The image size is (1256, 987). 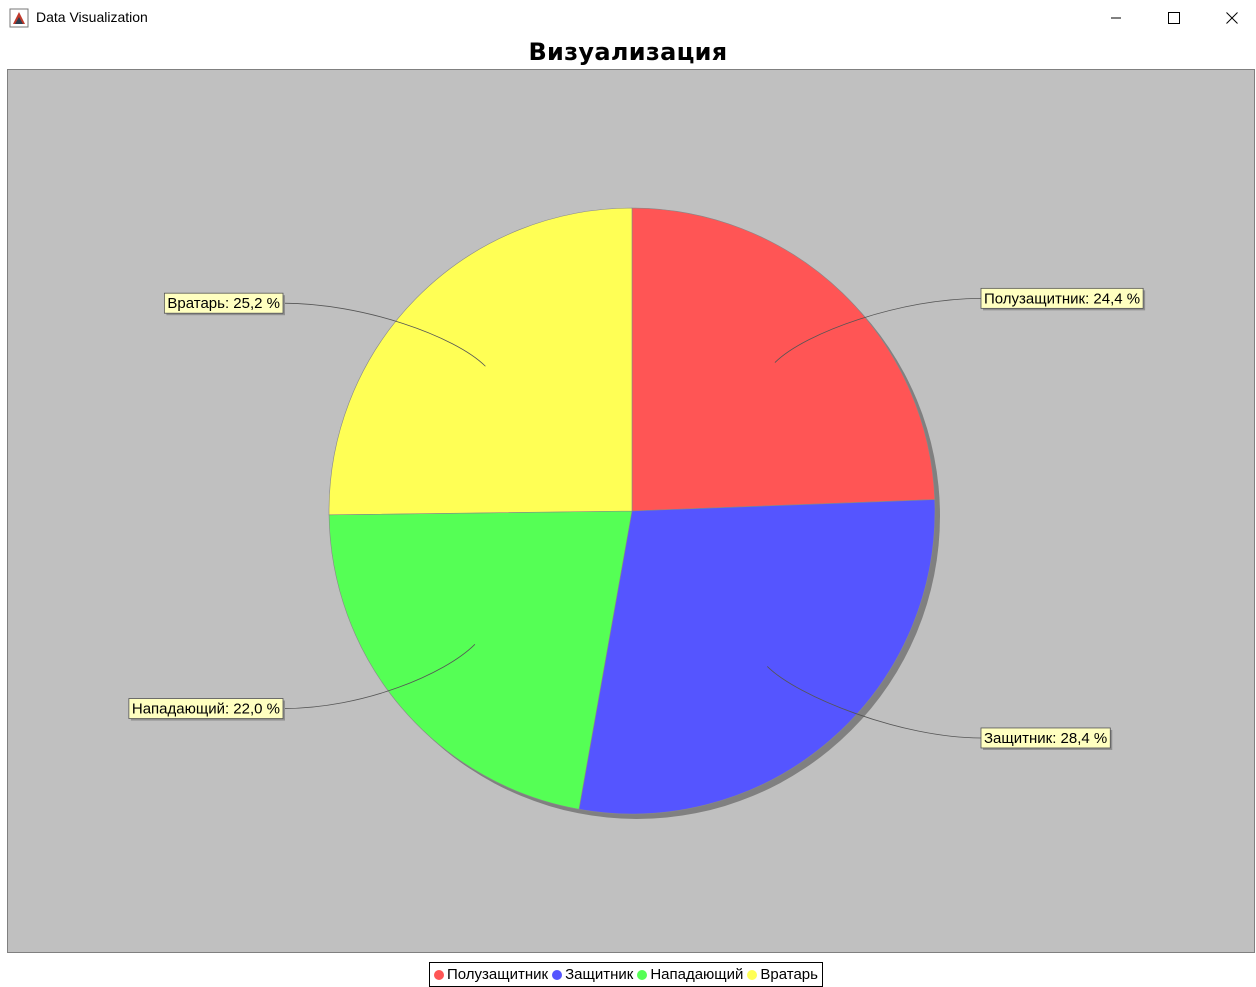 What do you see at coordinates (206, 709) in the screenshot?
I see `slice-label-3: Нападающий: 22,0 %` at bounding box center [206, 709].